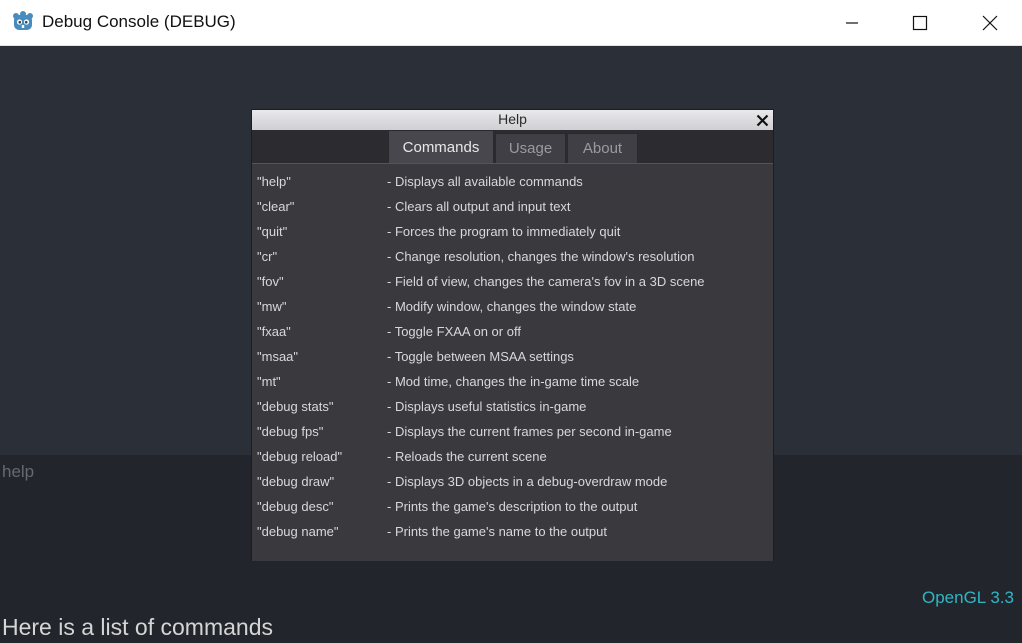  What do you see at coordinates (23, 20) in the screenshot?
I see `godot-icon` at bounding box center [23, 20].